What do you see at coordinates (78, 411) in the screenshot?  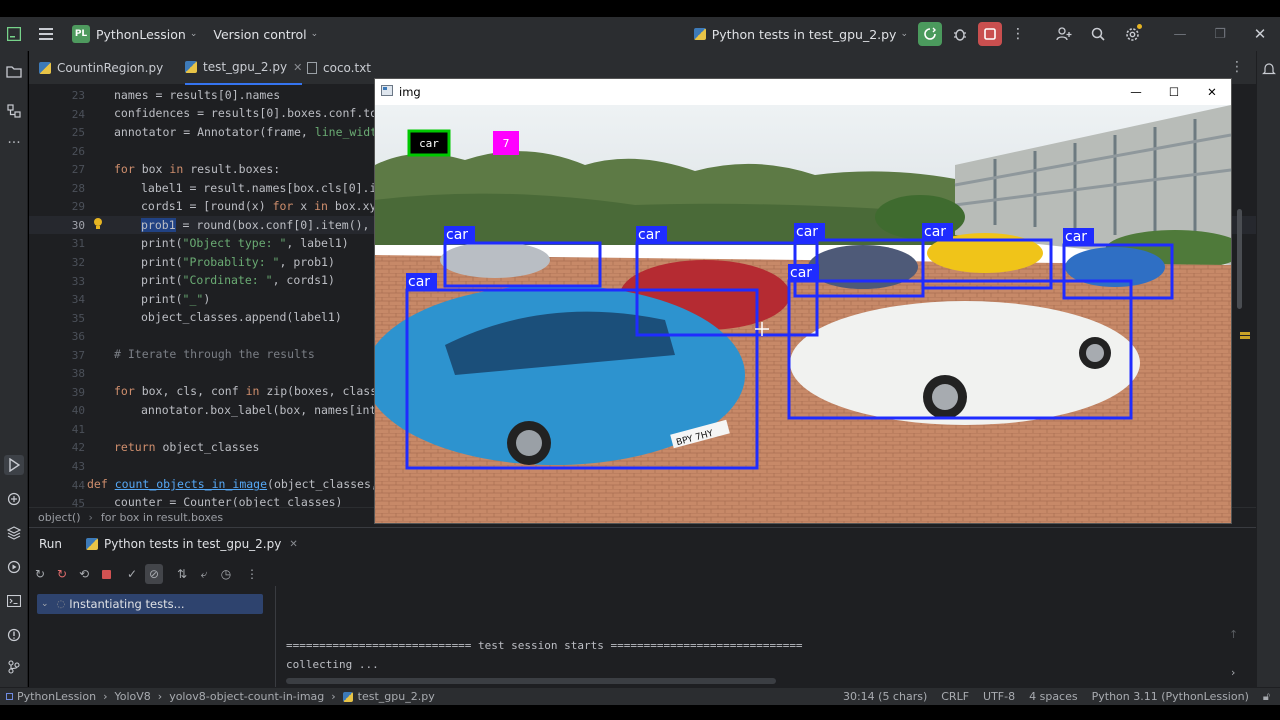 I see `line-number: 40` at bounding box center [78, 411].